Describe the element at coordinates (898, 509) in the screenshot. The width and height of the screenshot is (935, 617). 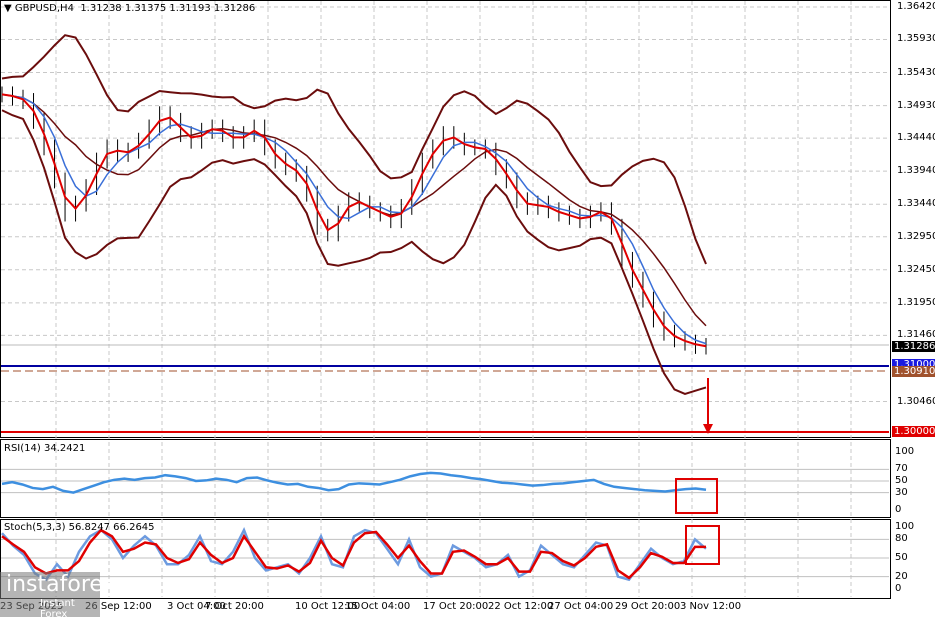
I see `rsi-level-label: 0` at that location.